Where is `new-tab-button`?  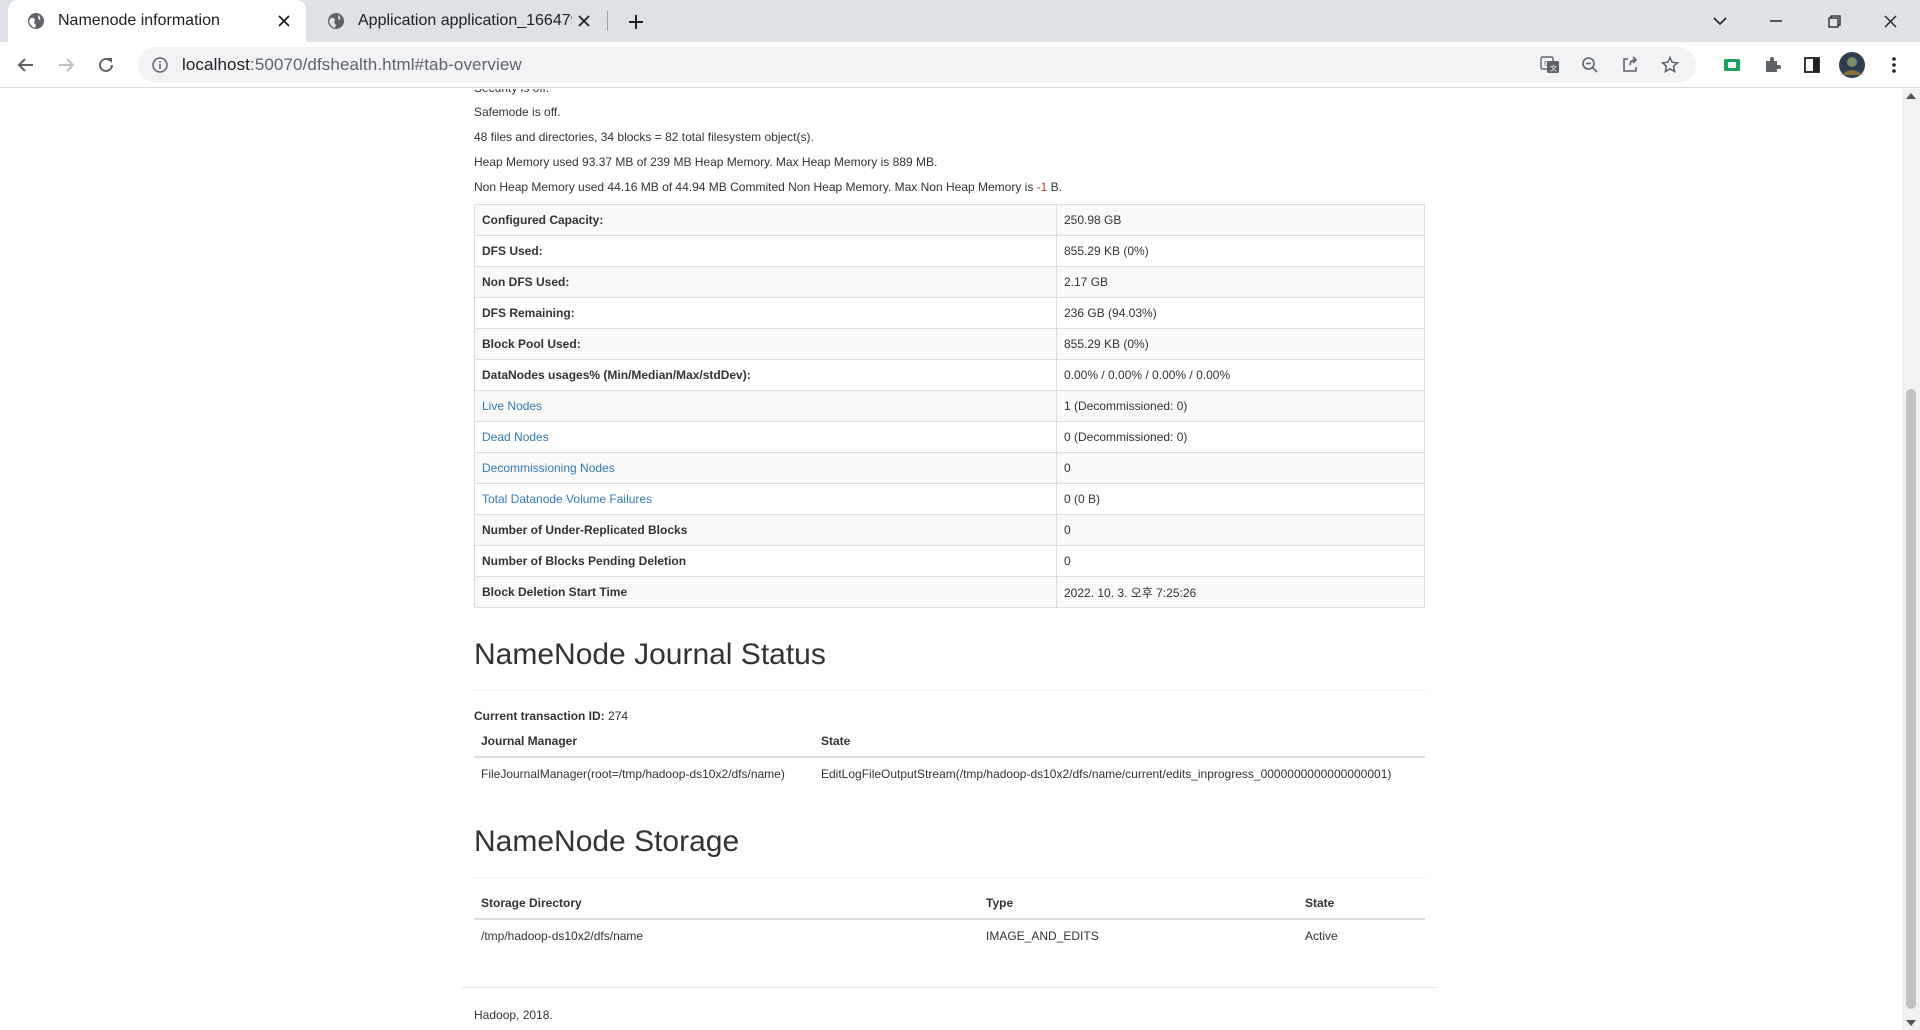 new-tab-button is located at coordinates (636, 22).